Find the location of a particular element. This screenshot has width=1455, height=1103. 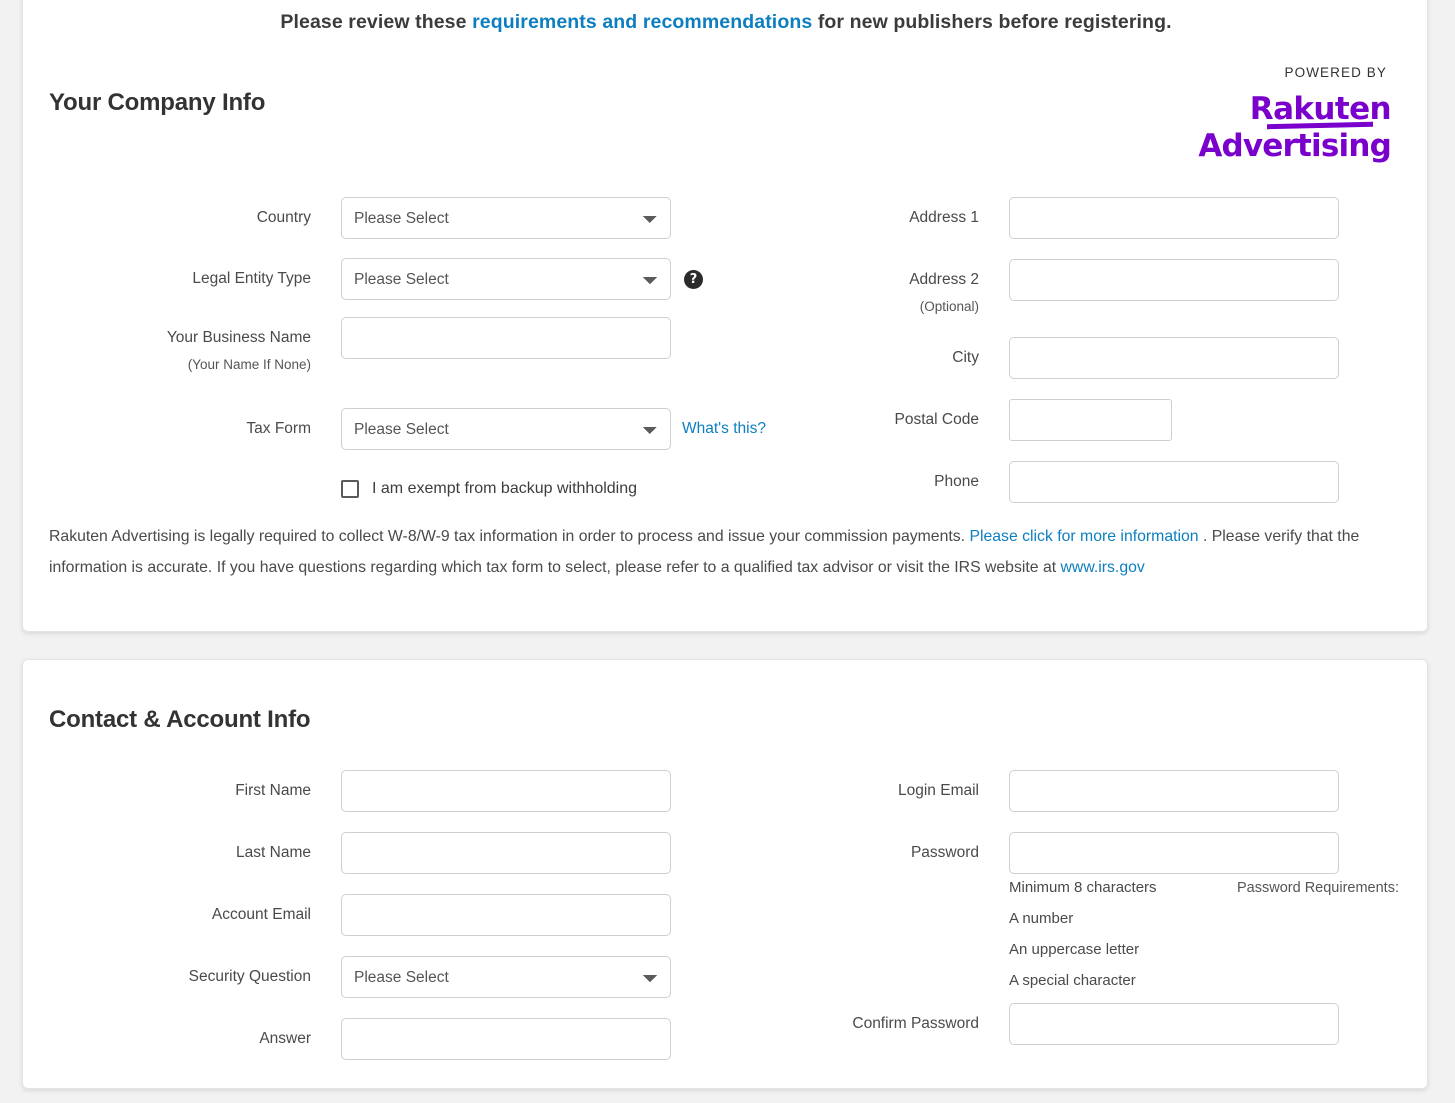

backup-withholding-checkbox-row: I am exempt from backup withholding is located at coordinates (489, 489).